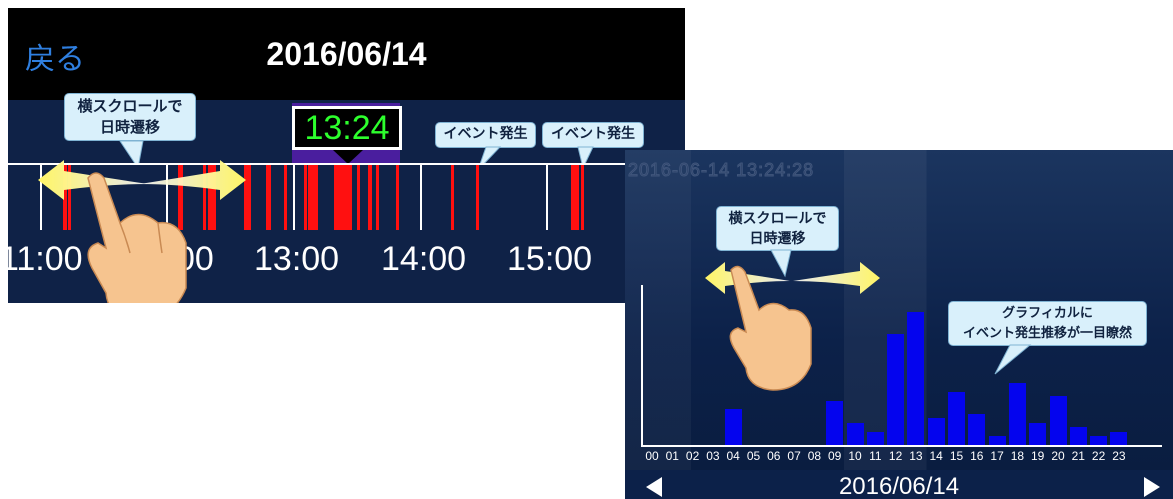 This screenshot has height=499, width=1173. What do you see at coordinates (895, 456) in the screenshot?
I see `hour-tick-label: 12` at bounding box center [895, 456].